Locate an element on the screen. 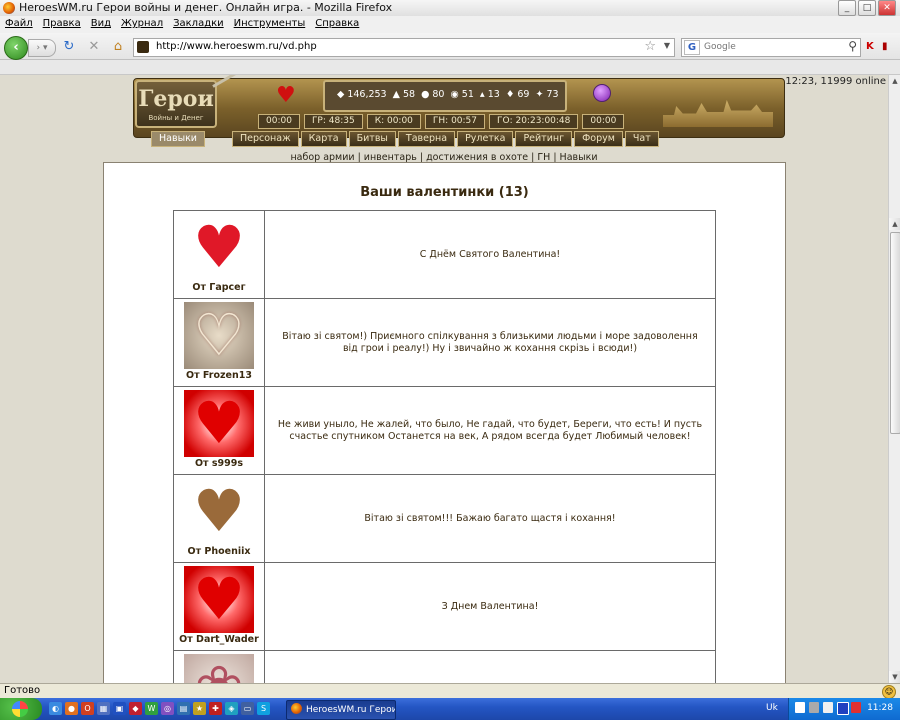  quicklaunch-icon: W is located at coordinates (151, 708).